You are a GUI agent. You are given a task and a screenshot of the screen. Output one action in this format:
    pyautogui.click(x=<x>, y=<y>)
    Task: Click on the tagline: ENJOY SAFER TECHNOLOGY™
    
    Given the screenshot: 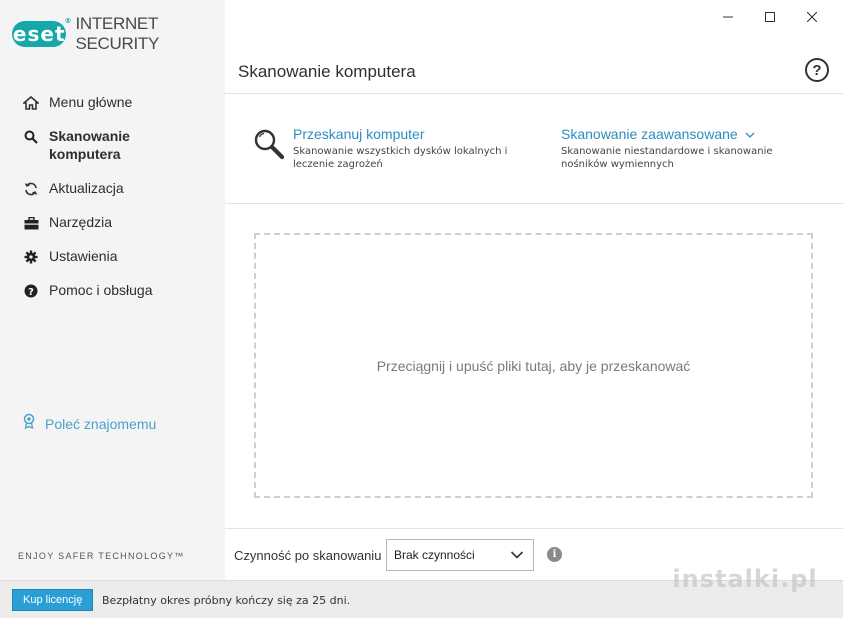 What is the action you would take?
    pyautogui.click(x=101, y=556)
    